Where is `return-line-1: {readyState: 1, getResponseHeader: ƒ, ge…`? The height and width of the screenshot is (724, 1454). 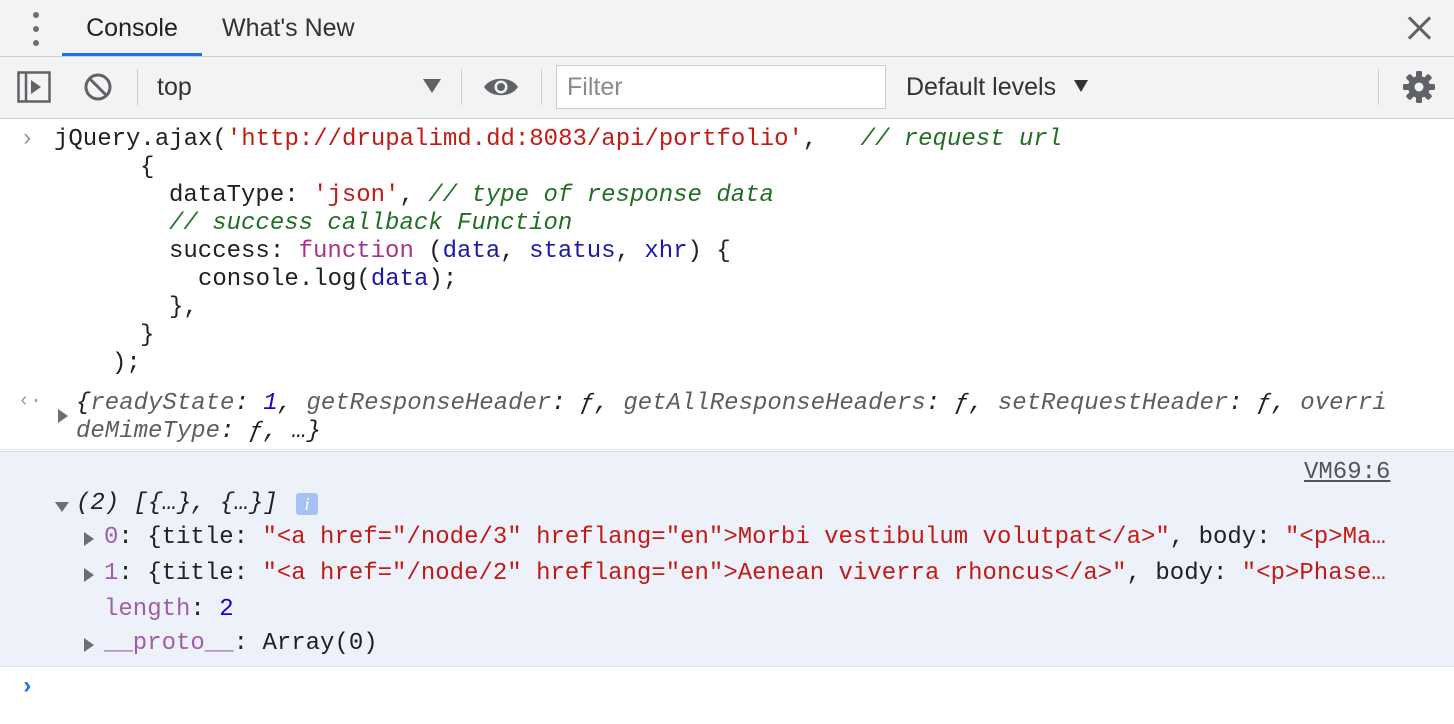 return-line-1: {readyState: 1, getResponseHeader: ƒ, ge… is located at coordinates (731, 403).